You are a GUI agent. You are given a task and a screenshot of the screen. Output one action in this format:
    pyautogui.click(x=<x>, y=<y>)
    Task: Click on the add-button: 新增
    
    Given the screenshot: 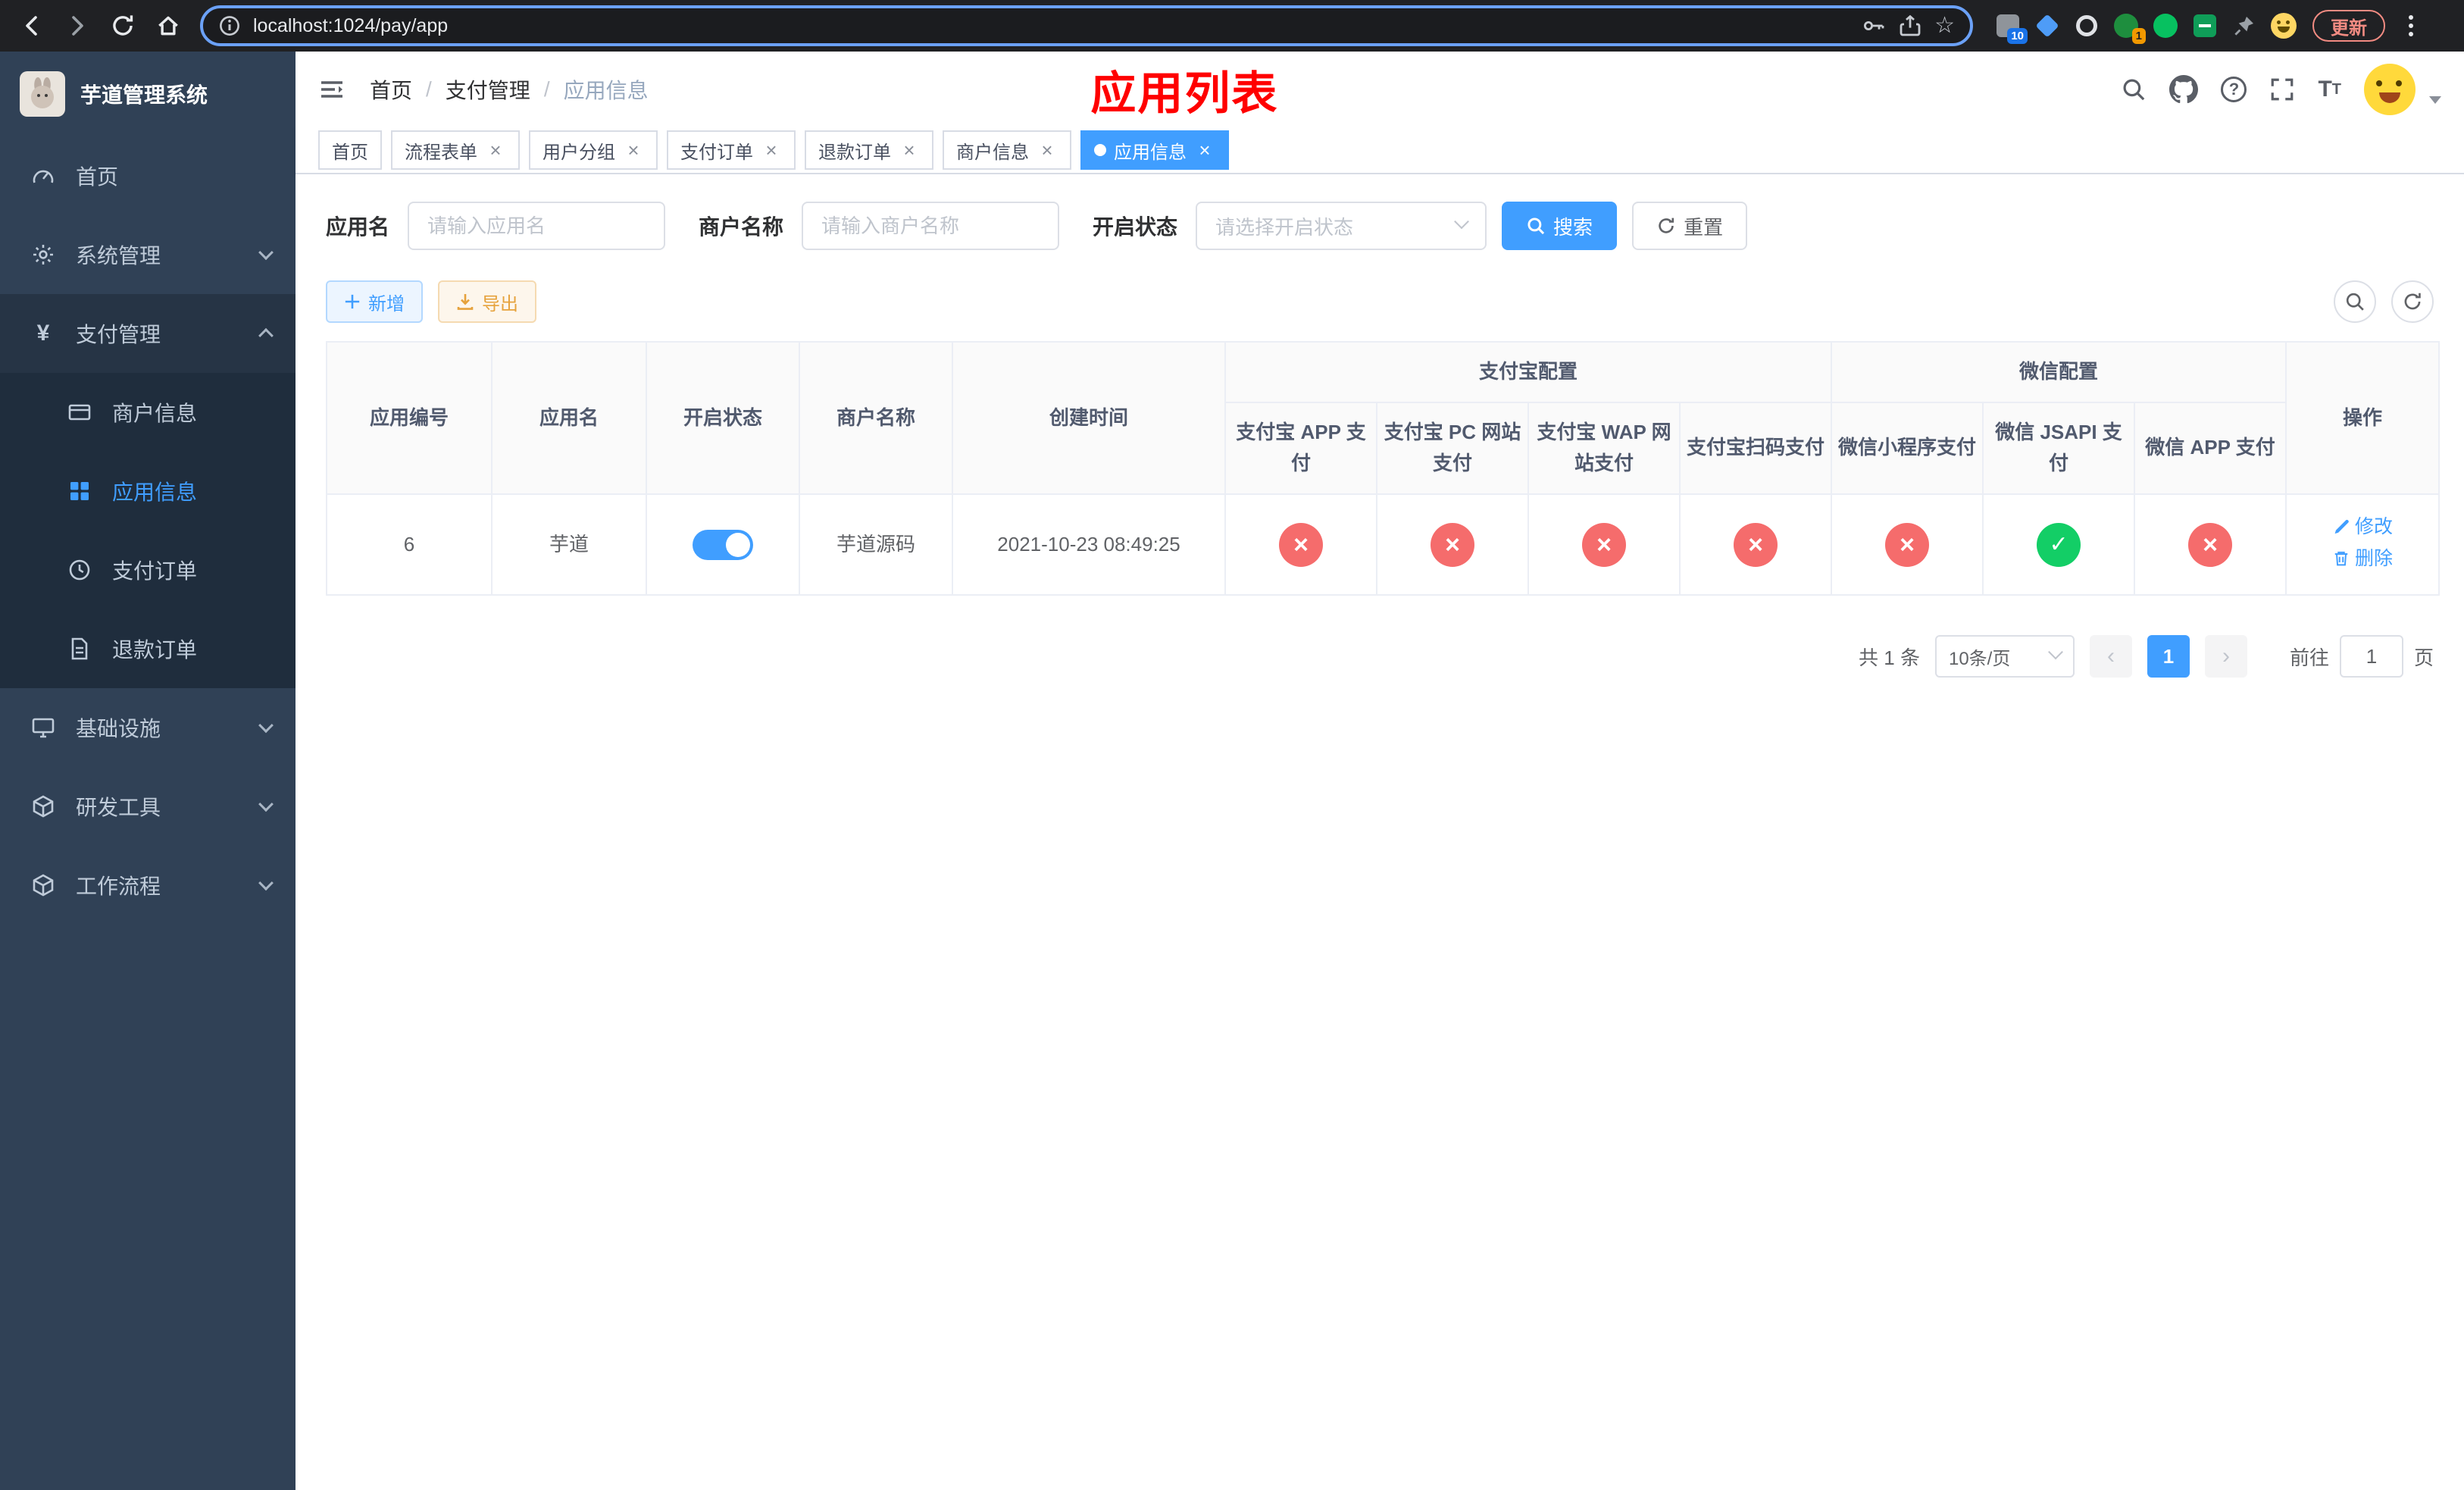 What is the action you would take?
    pyautogui.click(x=374, y=301)
    